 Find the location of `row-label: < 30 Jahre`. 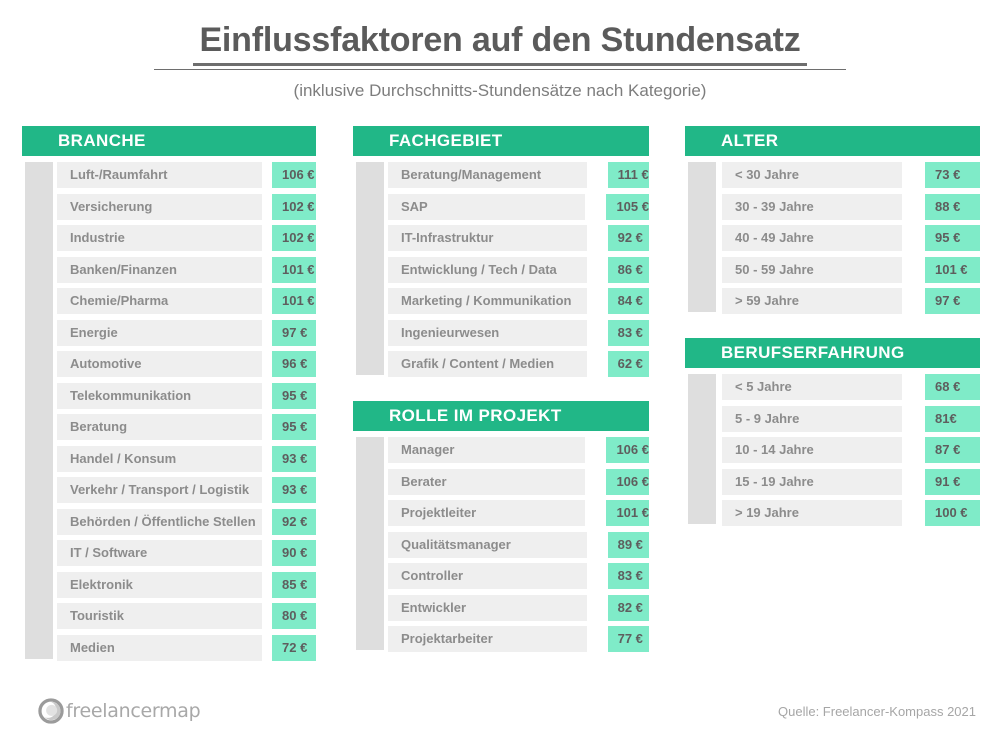

row-label: < 30 Jahre is located at coordinates (812, 175).